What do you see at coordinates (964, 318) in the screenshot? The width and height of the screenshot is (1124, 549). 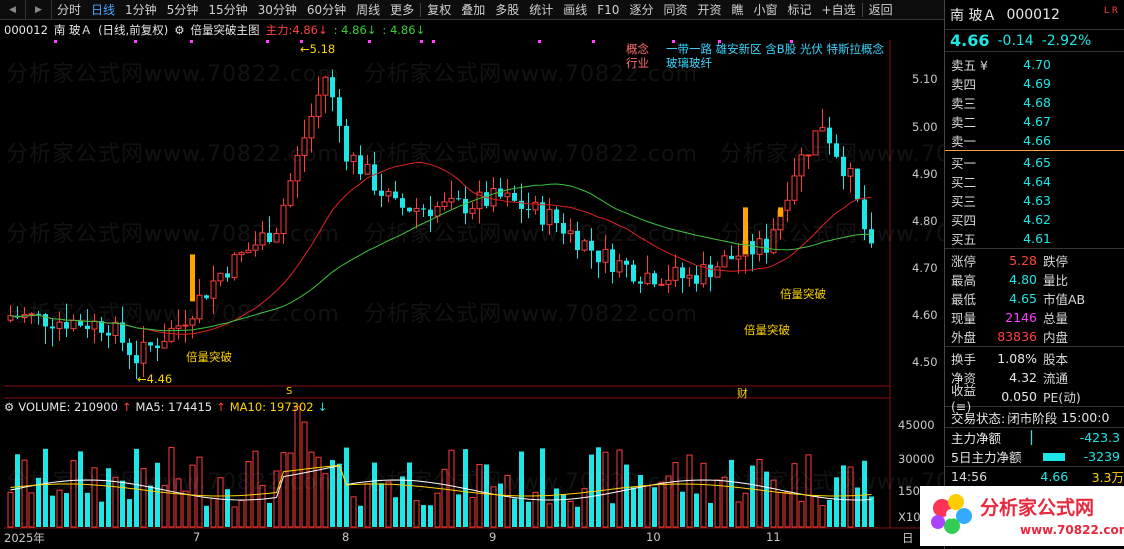 I see `row-label: 现量` at bounding box center [964, 318].